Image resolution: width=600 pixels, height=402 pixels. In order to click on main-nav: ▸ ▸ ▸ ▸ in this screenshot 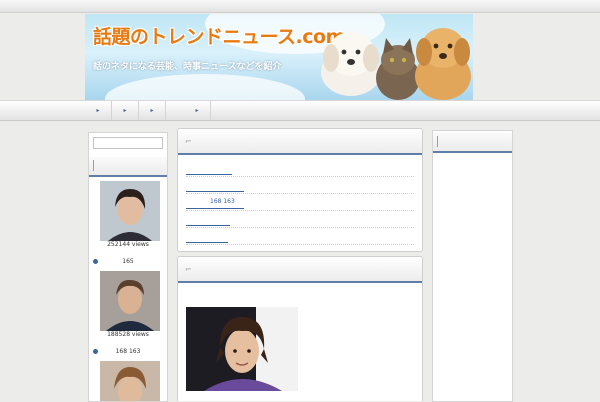, I will do `click(300, 110)`.